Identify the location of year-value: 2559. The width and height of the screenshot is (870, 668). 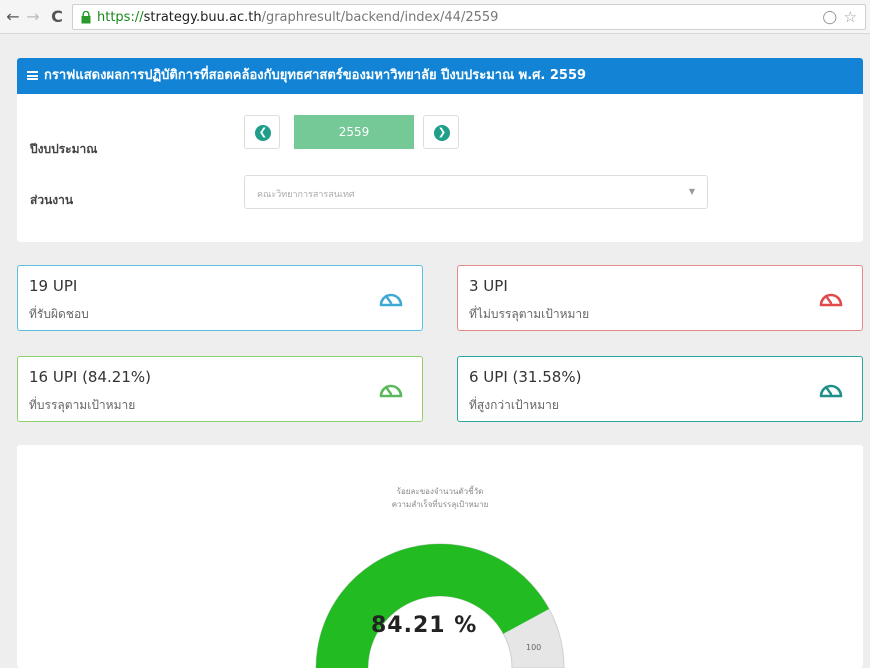
(354, 132).